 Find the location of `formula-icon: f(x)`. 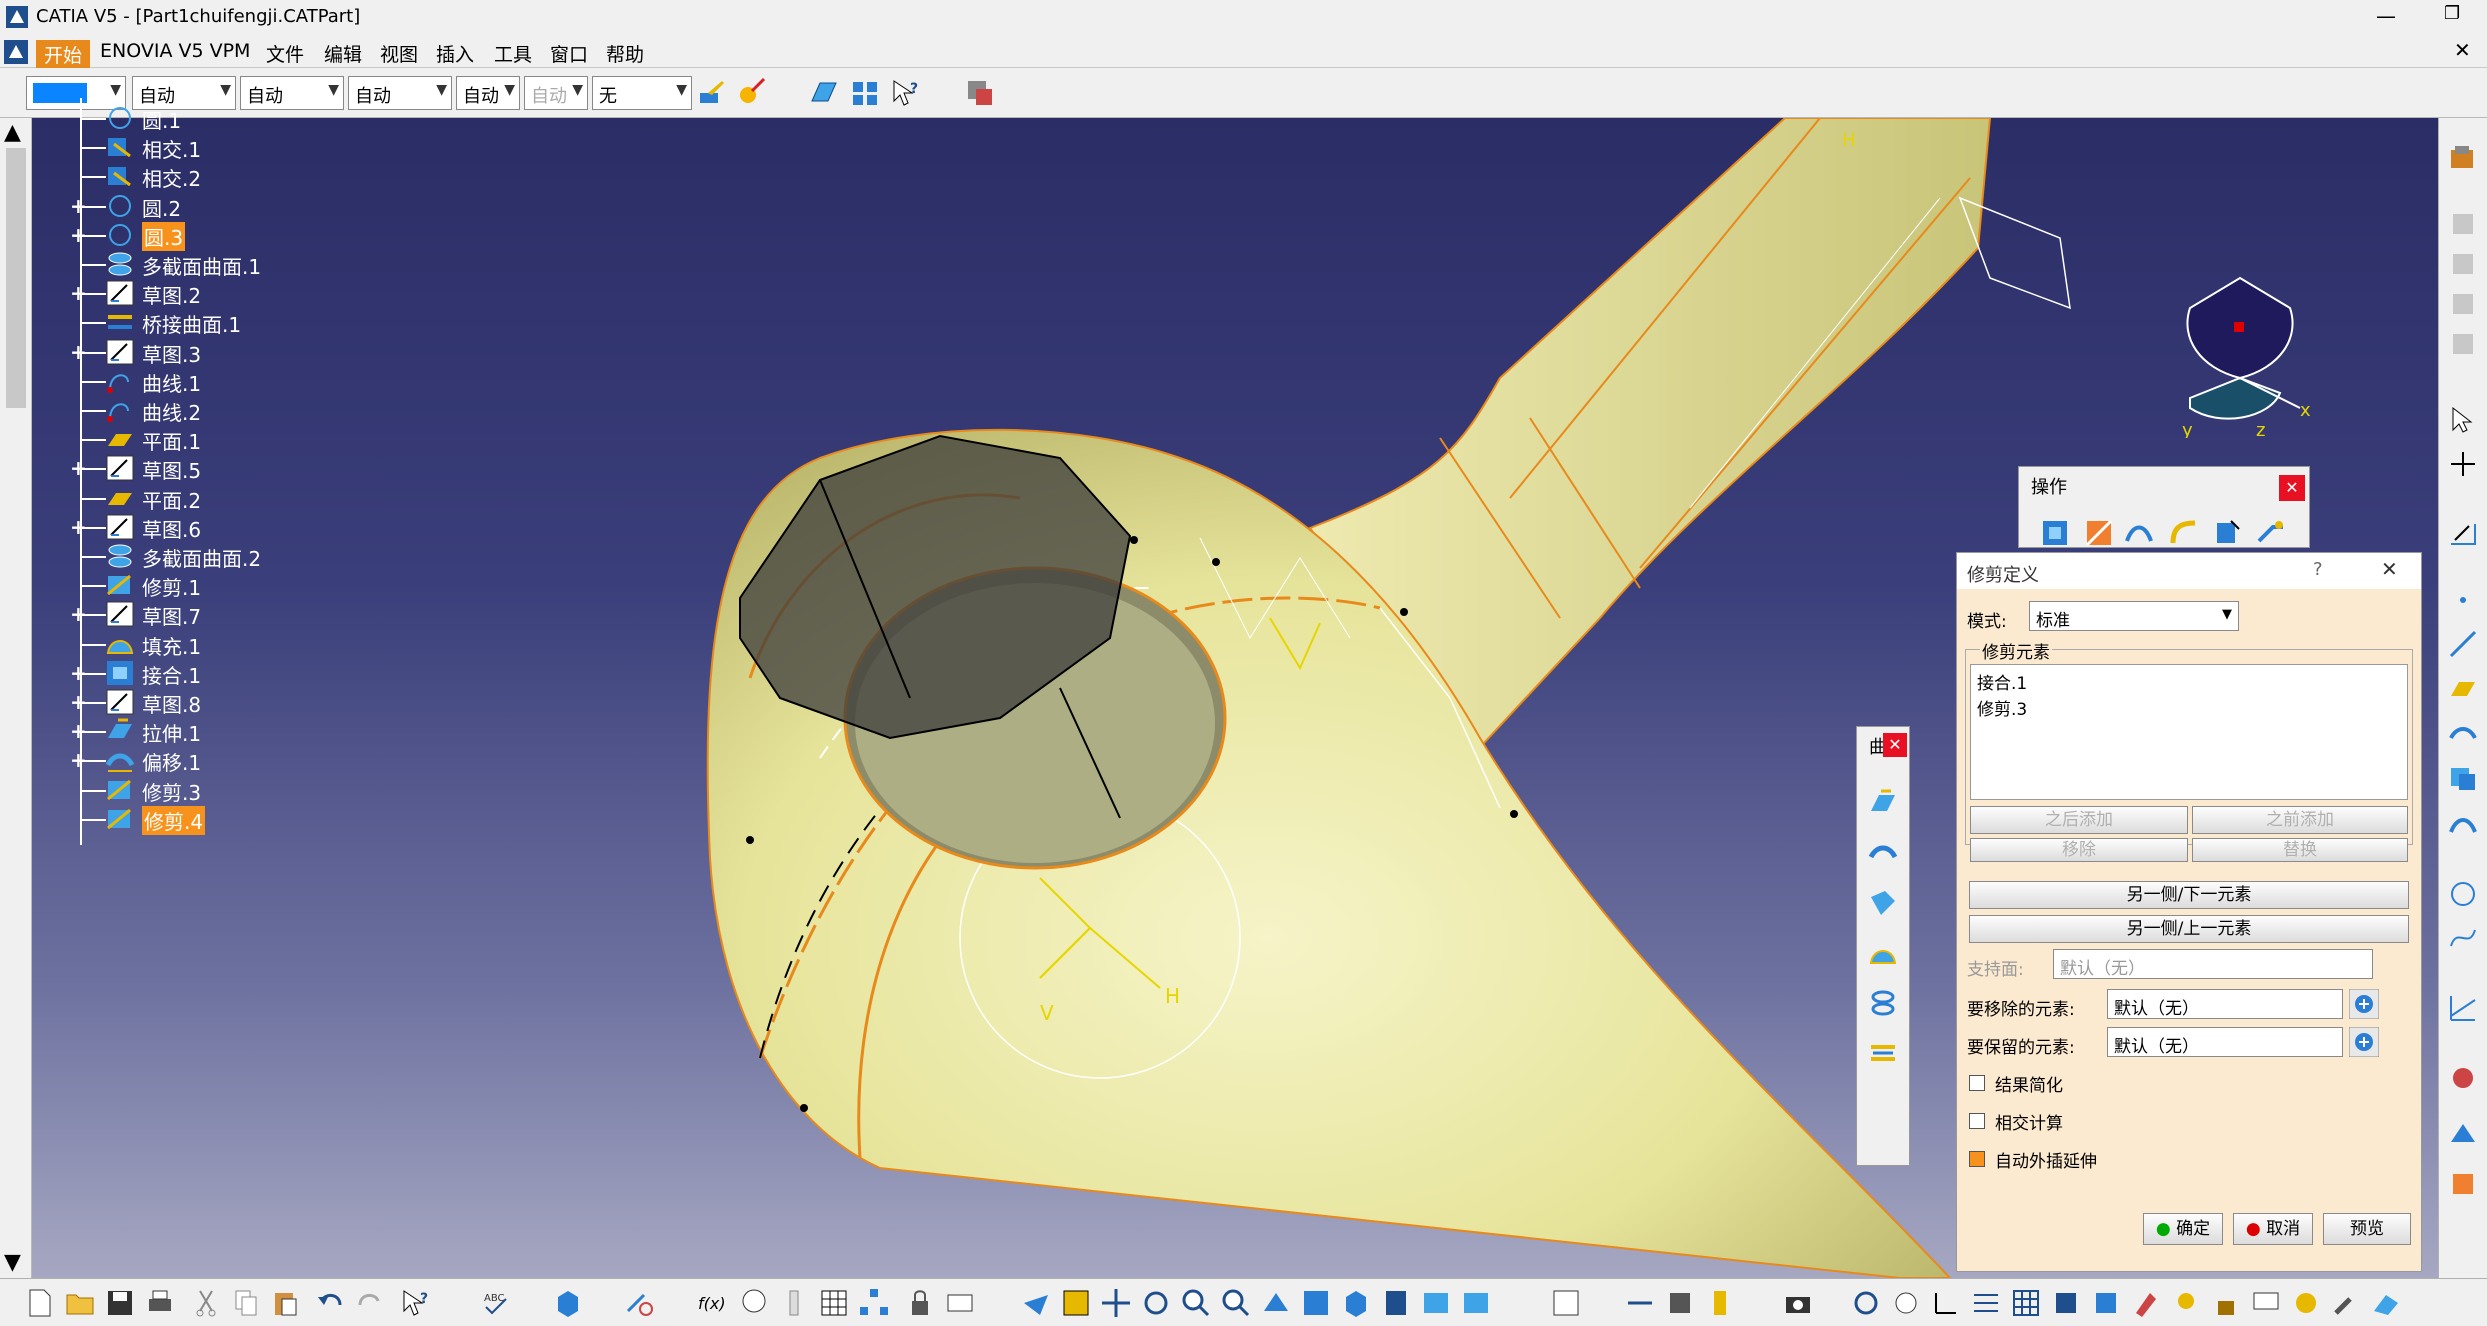

formula-icon: f(x) is located at coordinates (712, 1303).